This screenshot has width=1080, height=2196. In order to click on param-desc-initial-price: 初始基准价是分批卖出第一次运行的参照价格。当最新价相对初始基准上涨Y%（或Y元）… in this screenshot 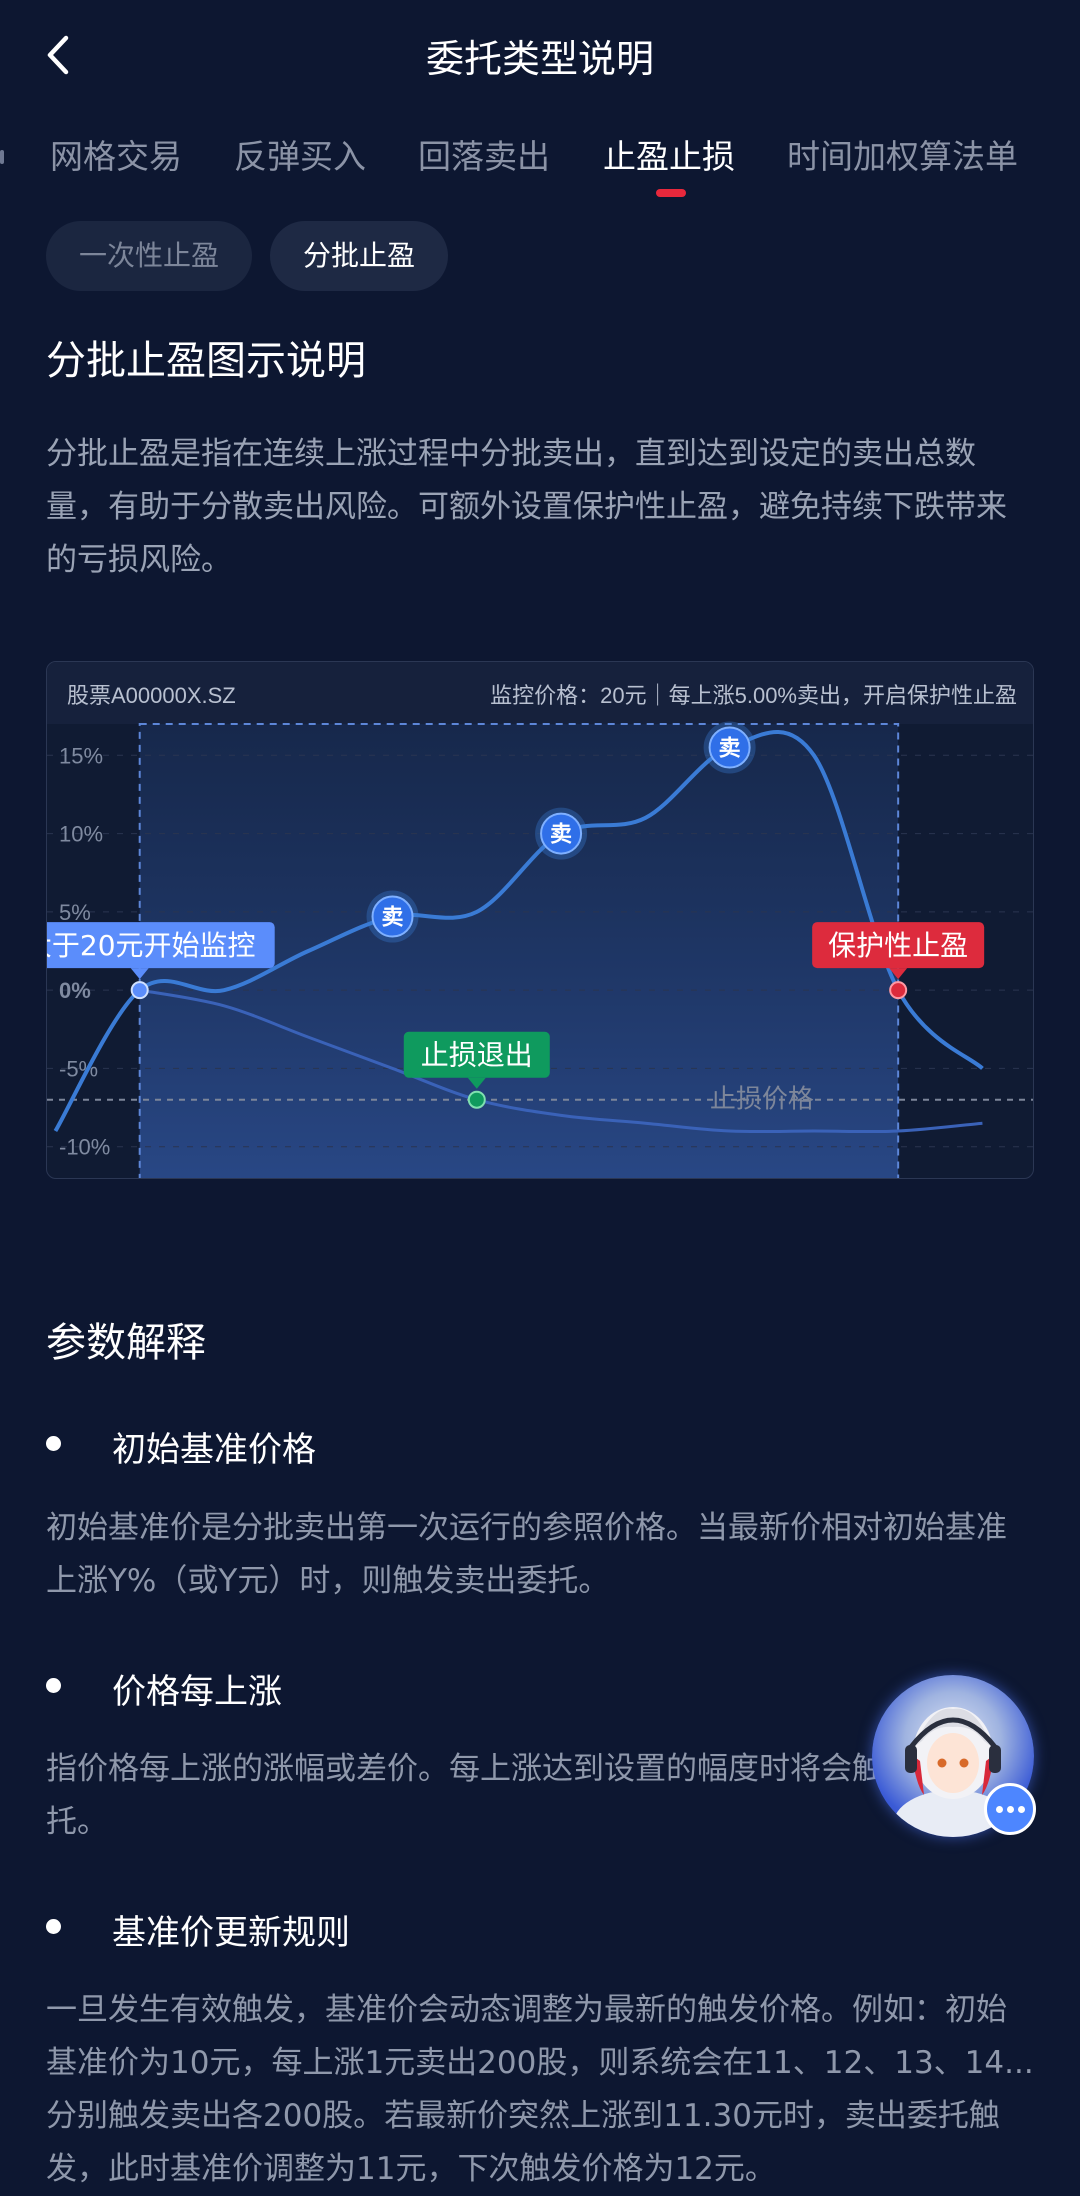, I will do `click(526, 1554)`.